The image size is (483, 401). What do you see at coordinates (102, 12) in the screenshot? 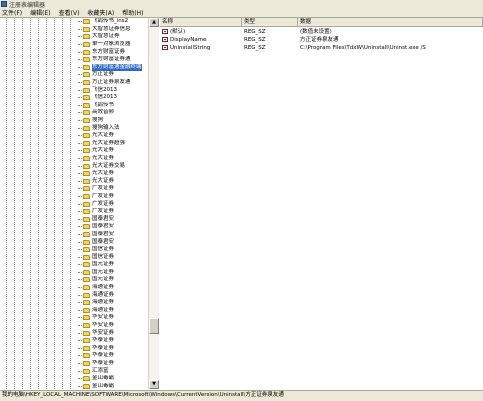
I see `menu-favorites: 收藏夹(A)` at bounding box center [102, 12].